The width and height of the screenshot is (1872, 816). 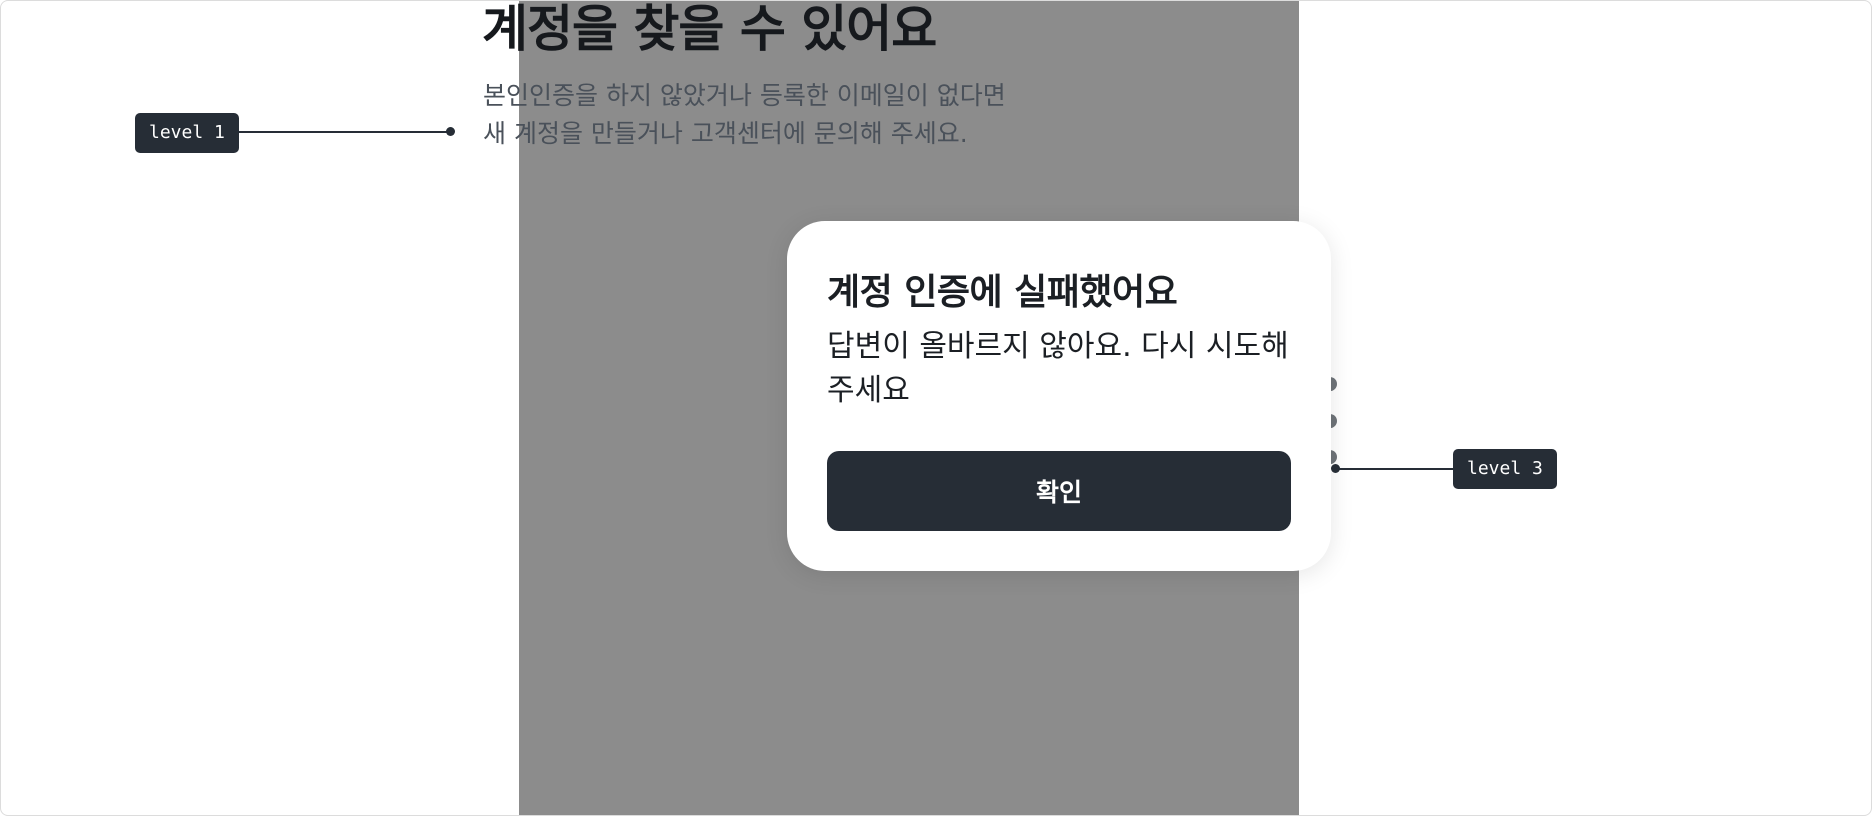 I want to click on level-3-tag: level 3, so click(x=1505, y=469).